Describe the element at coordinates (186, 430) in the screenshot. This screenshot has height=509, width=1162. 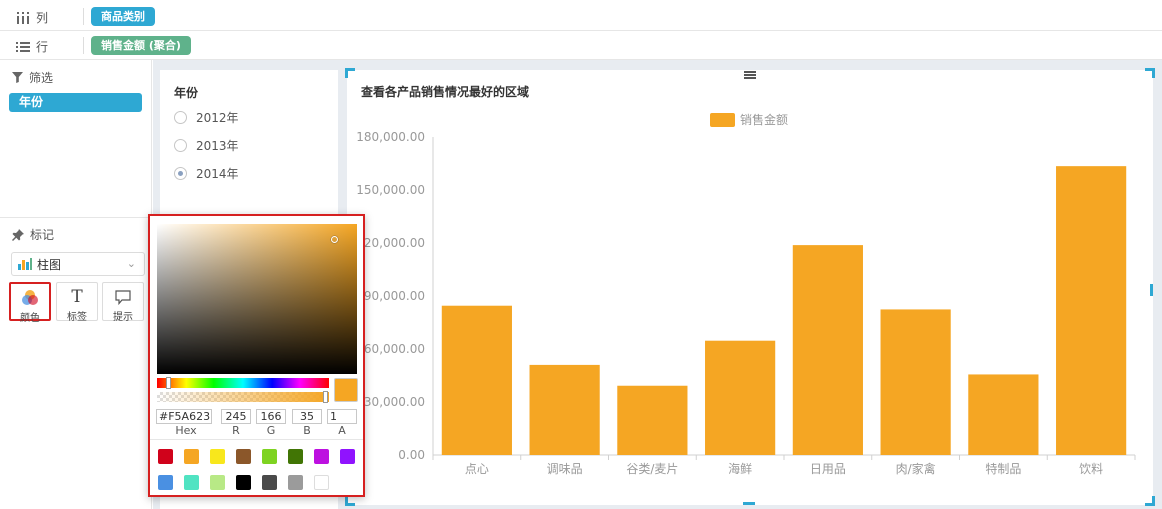
I see `hex-label: Hex` at that location.